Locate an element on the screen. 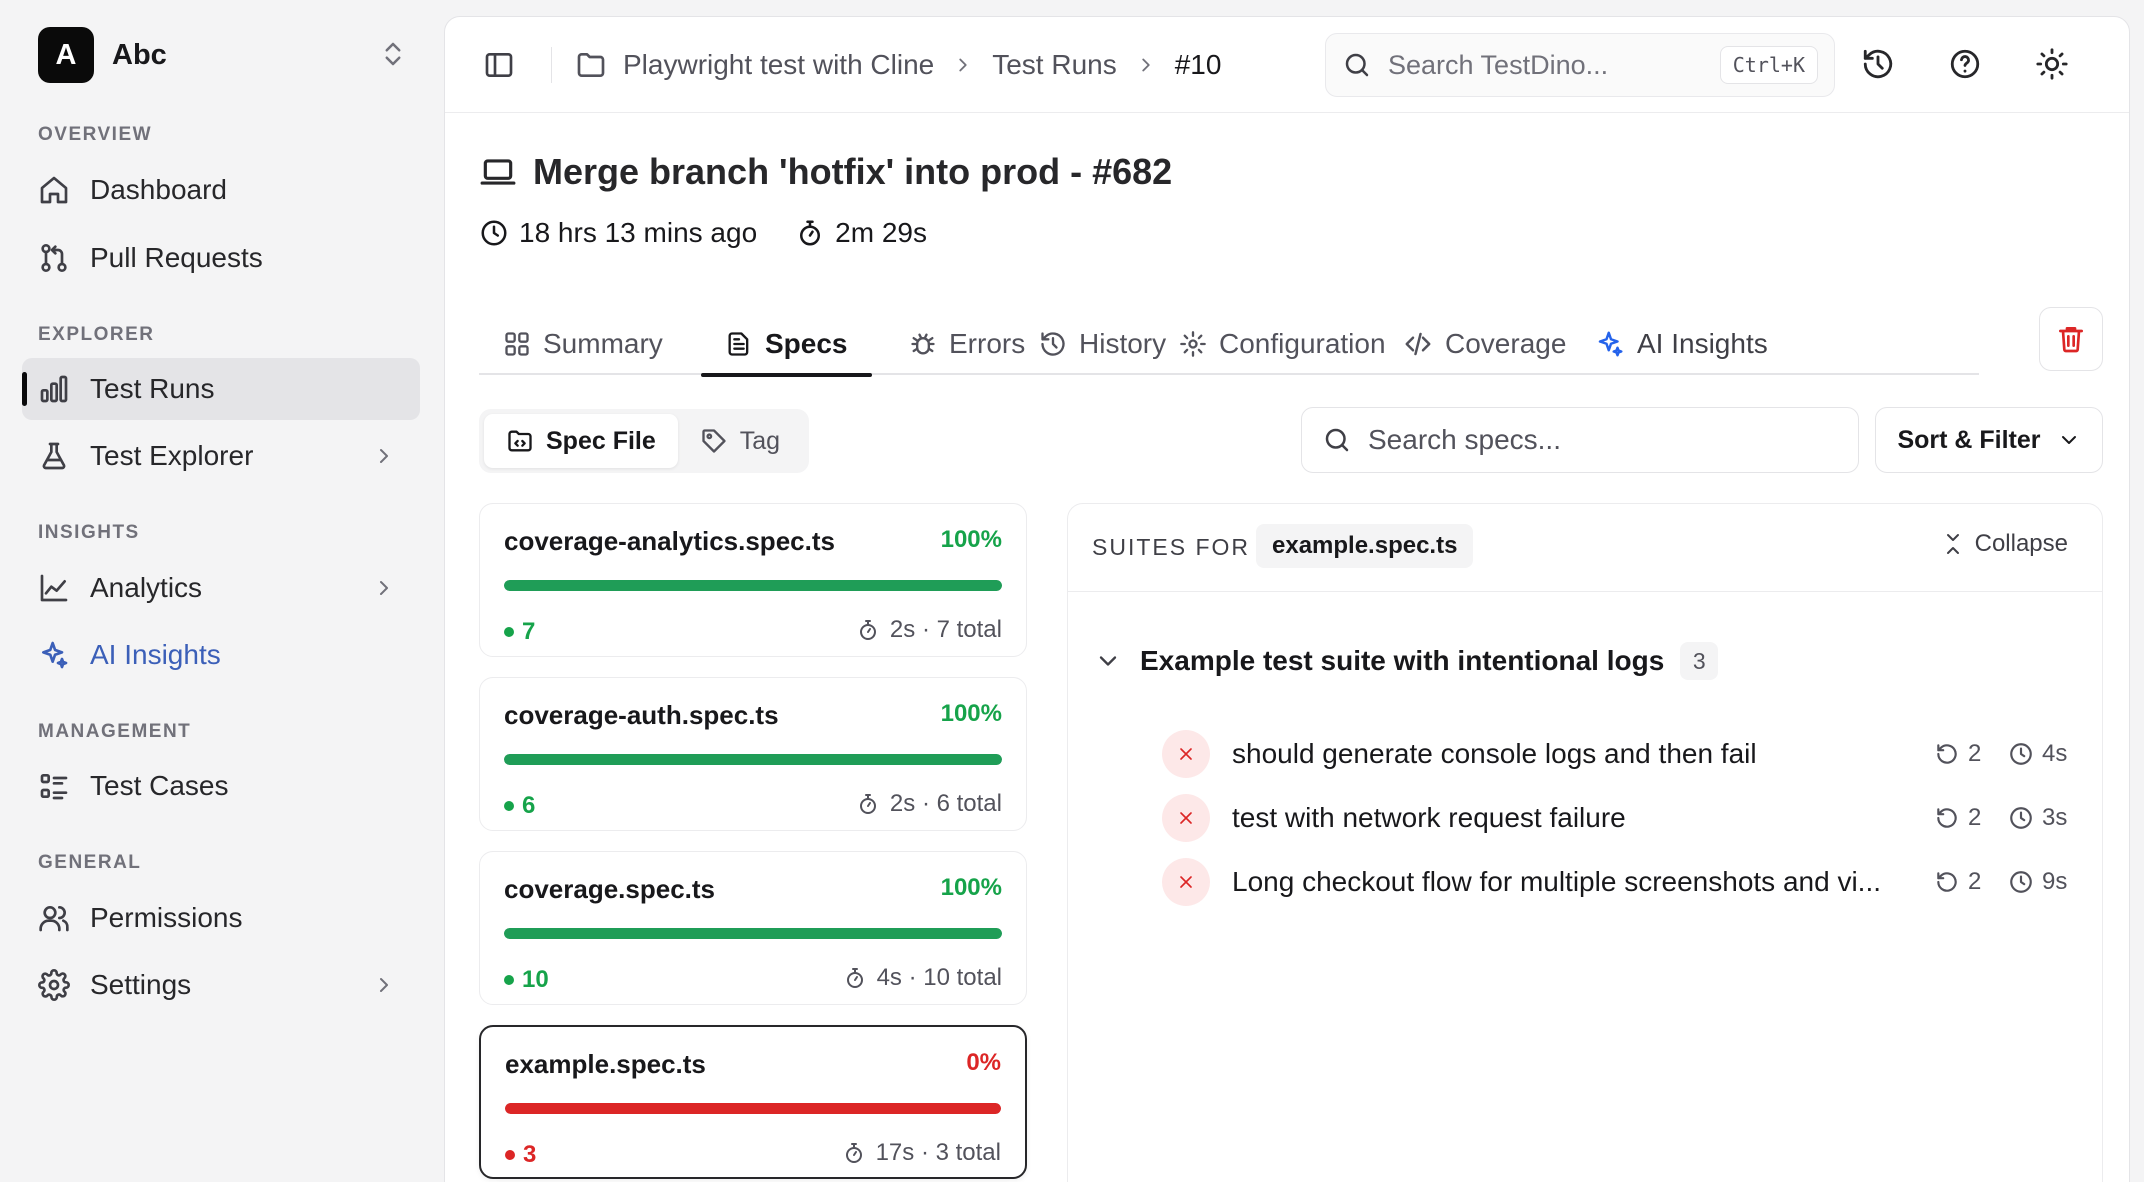 The width and height of the screenshot is (2144, 1182). status-dot is located at coordinates (509, 806).